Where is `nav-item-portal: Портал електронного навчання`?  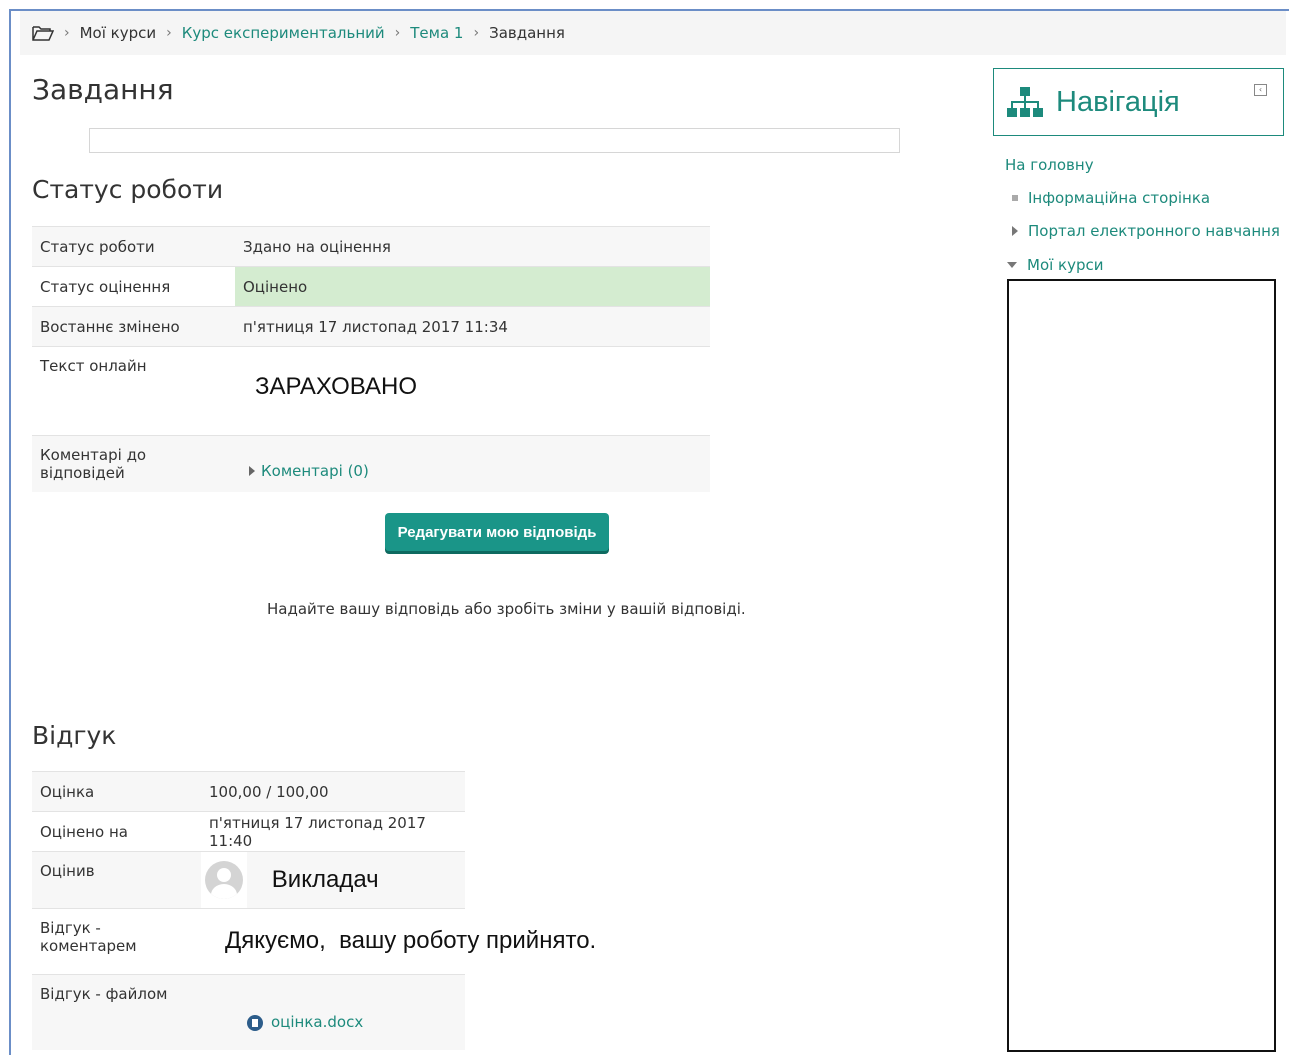
nav-item-portal: Портал електронного навчання is located at coordinates (1146, 231).